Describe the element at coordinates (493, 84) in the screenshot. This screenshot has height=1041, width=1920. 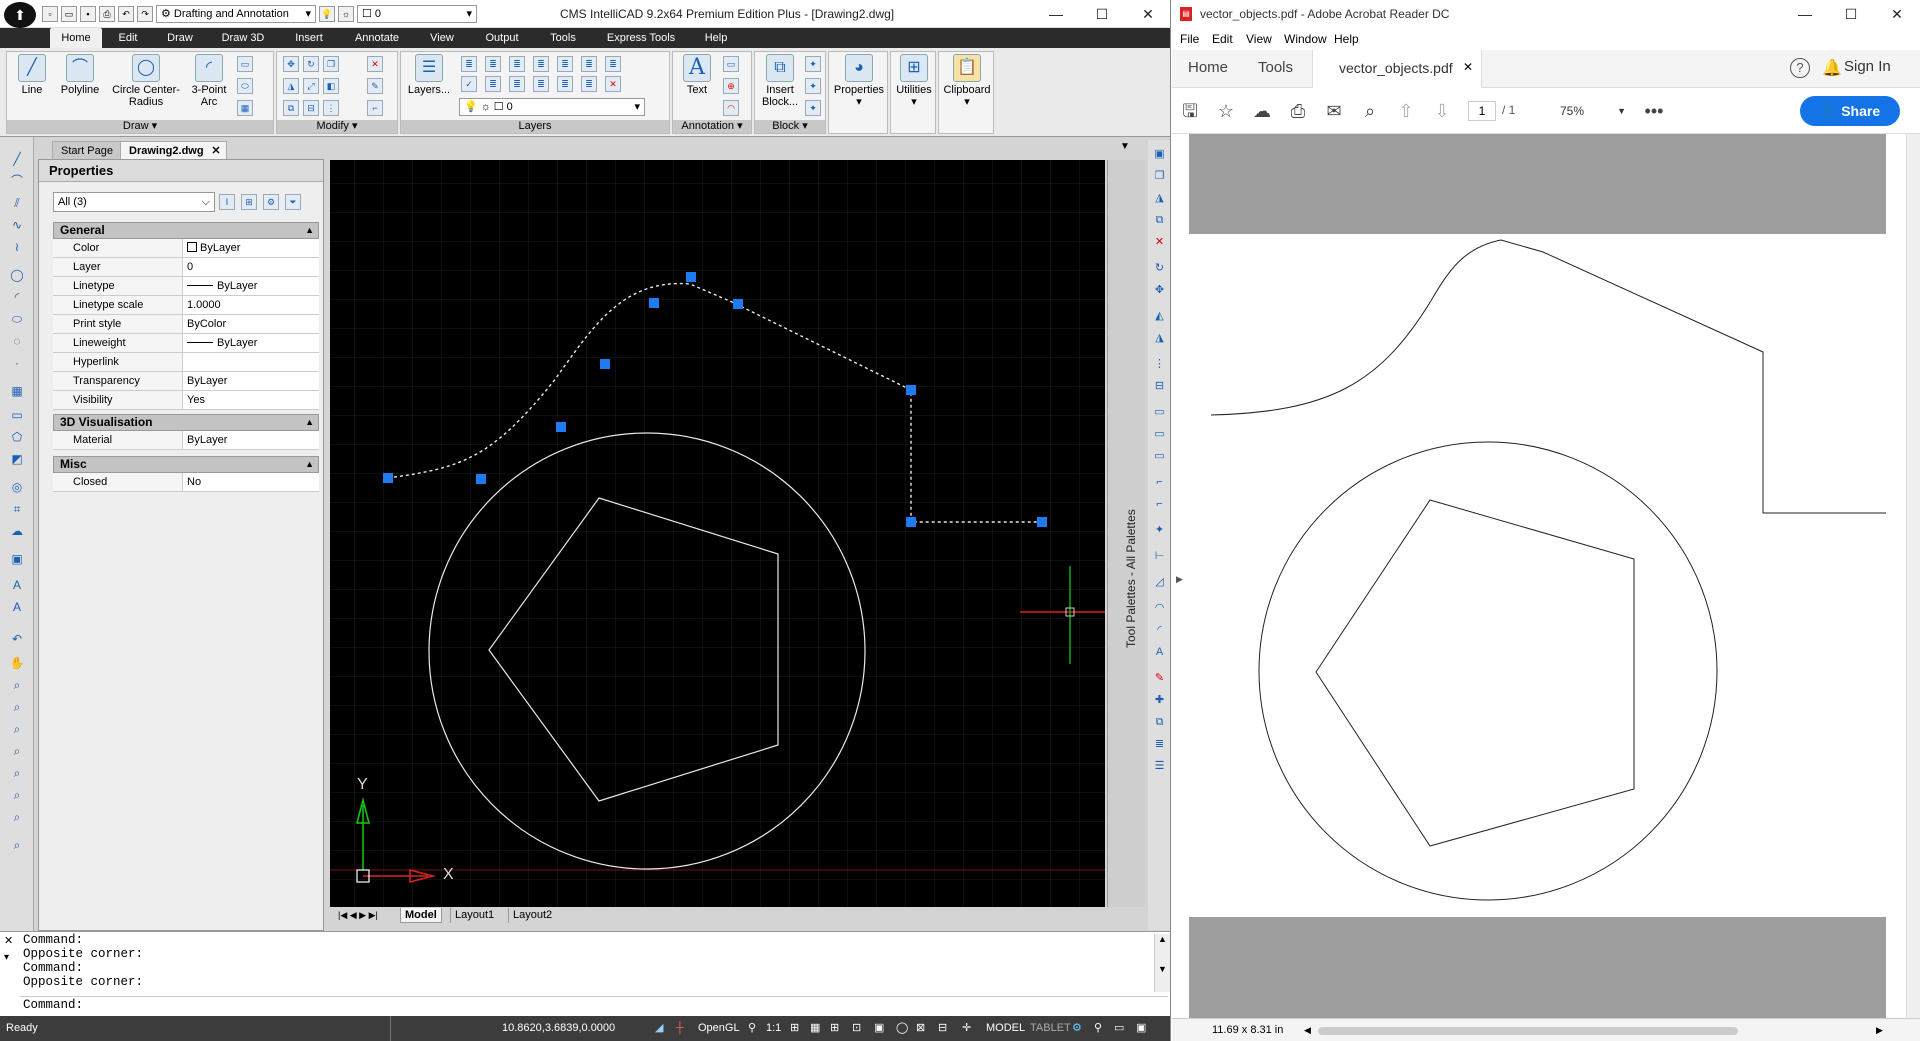
I see `layer-tool-9-icon: ≣` at that location.